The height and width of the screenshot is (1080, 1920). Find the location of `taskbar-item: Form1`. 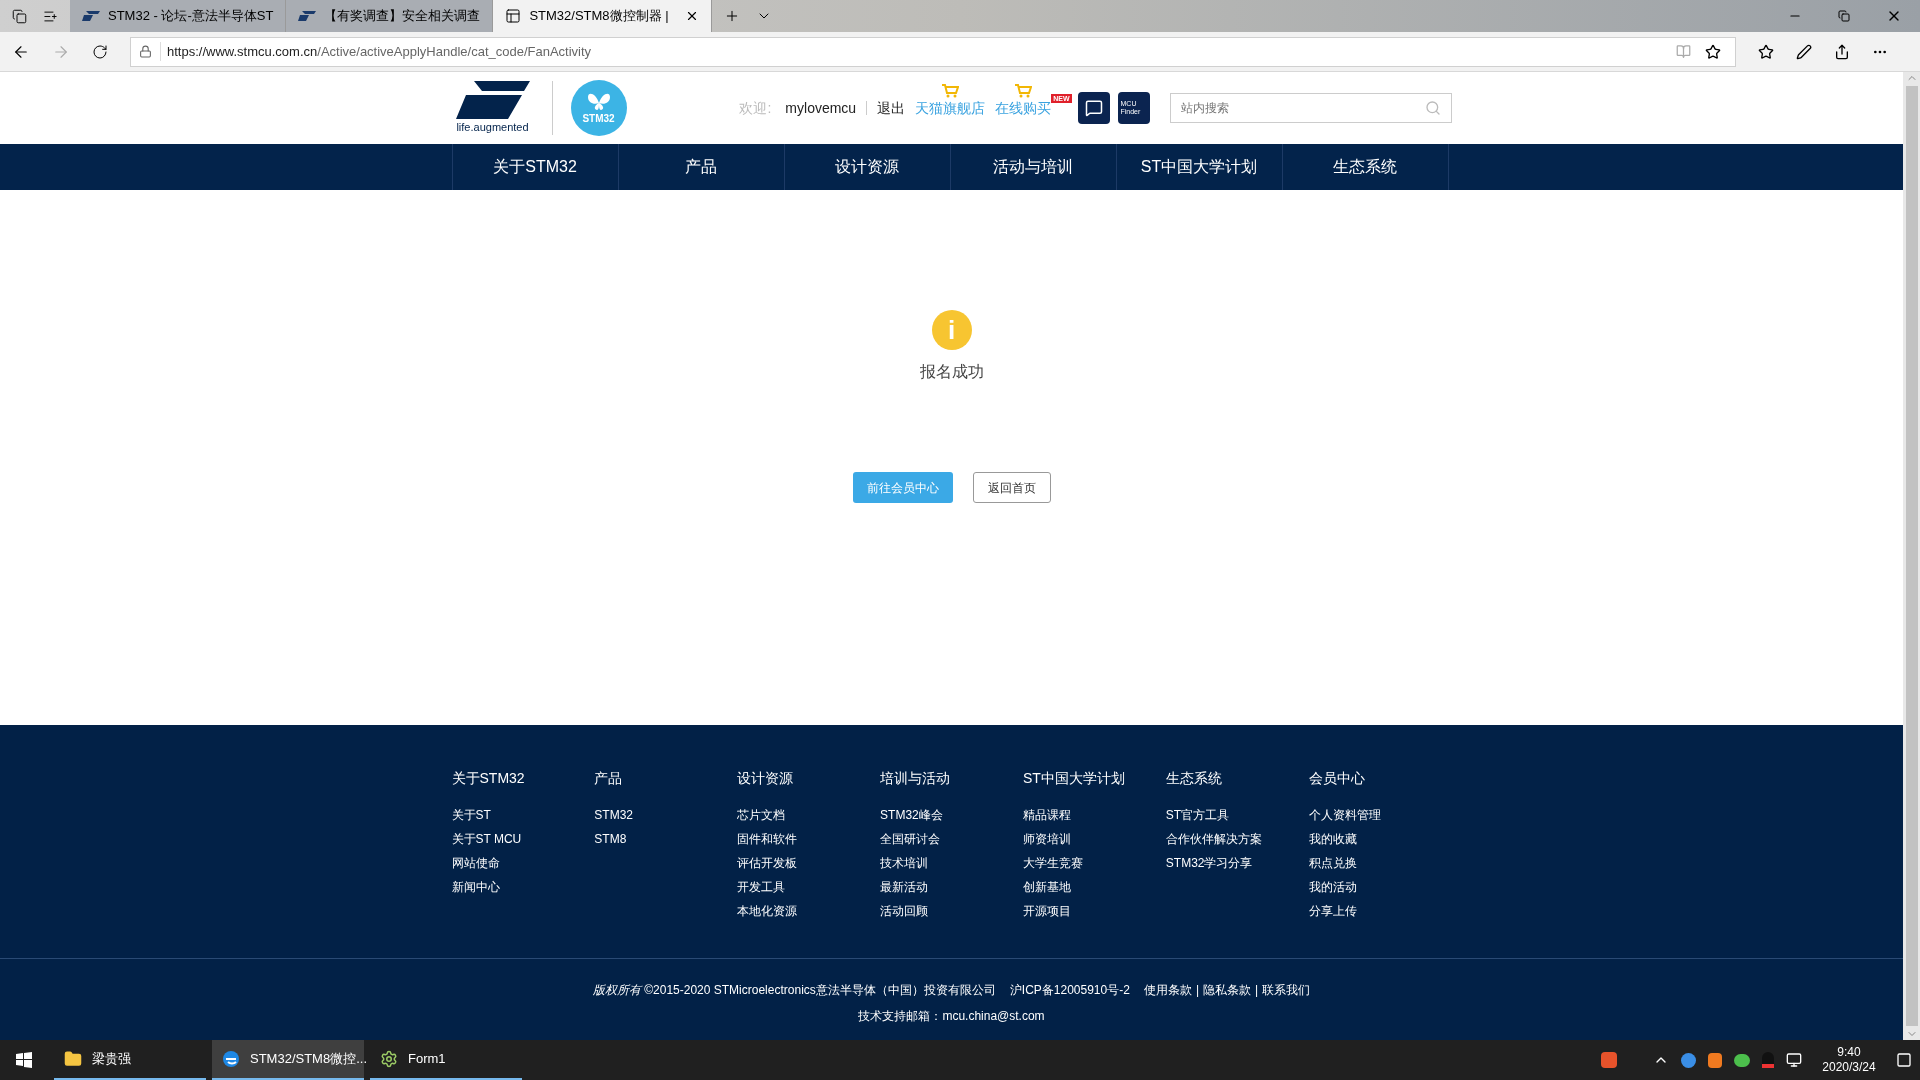

taskbar-item: Form1 is located at coordinates (446, 1060).